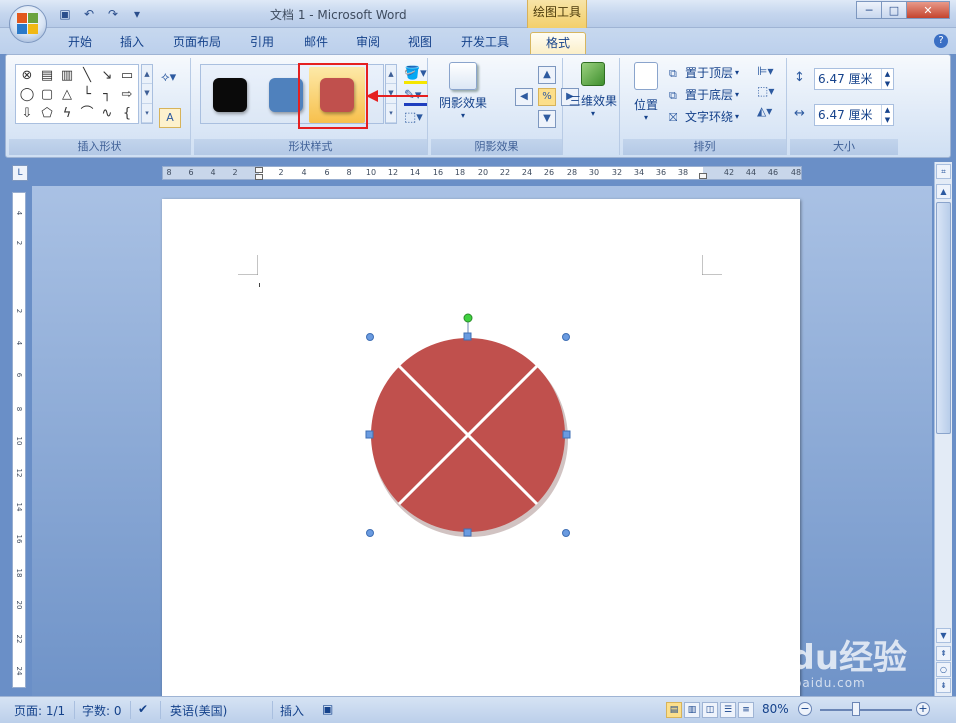 The height and width of the screenshot is (723, 956). I want to click on text-wrap-button: ⛝ 文字环绕 ▾, so click(704, 116).